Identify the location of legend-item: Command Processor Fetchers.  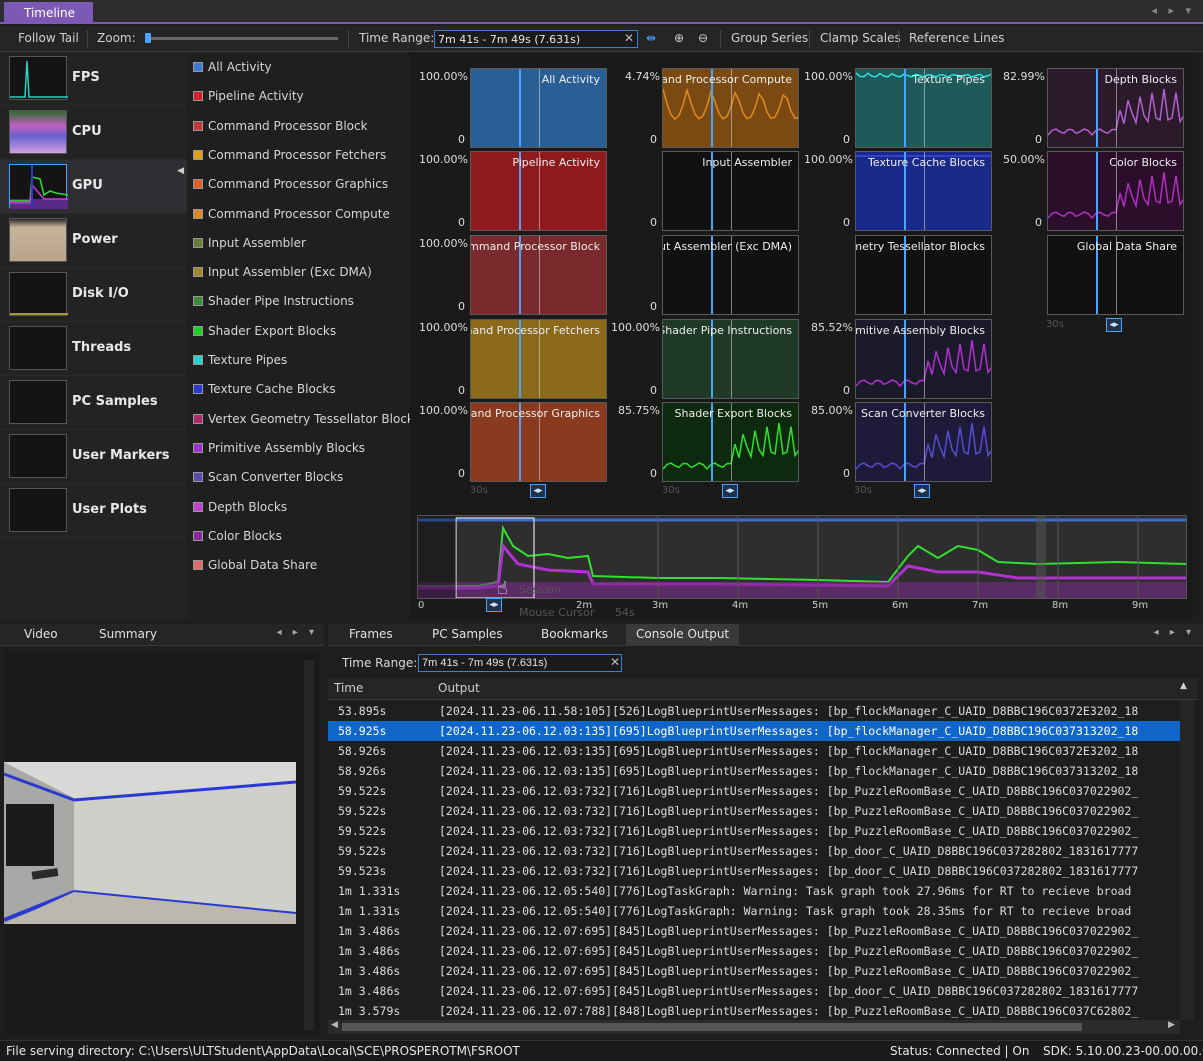
(289, 158).